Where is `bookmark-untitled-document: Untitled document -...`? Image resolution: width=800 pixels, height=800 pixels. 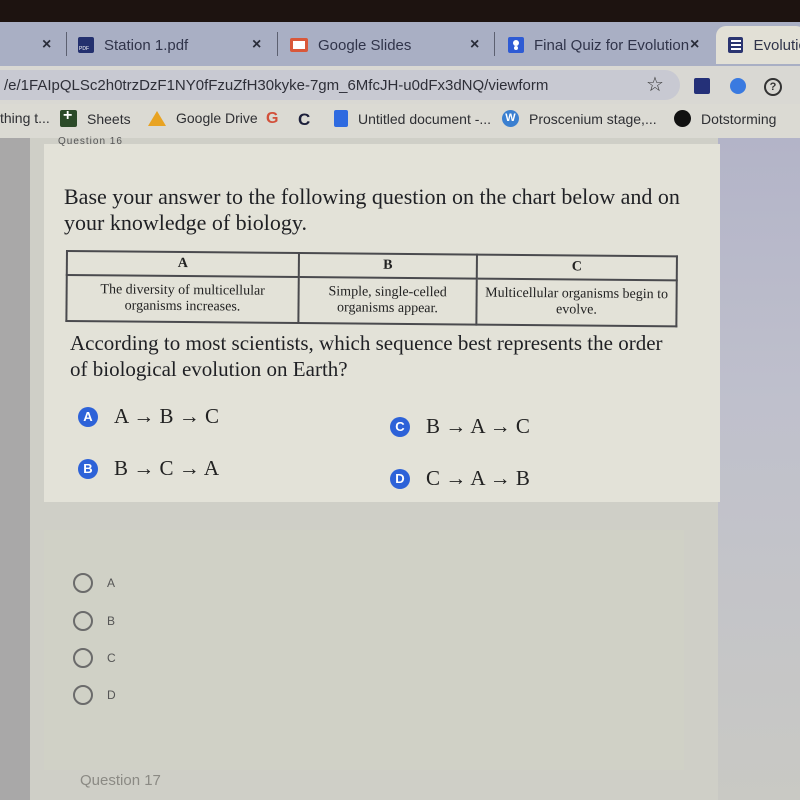 bookmark-untitled-document: Untitled document -... is located at coordinates (412, 118).